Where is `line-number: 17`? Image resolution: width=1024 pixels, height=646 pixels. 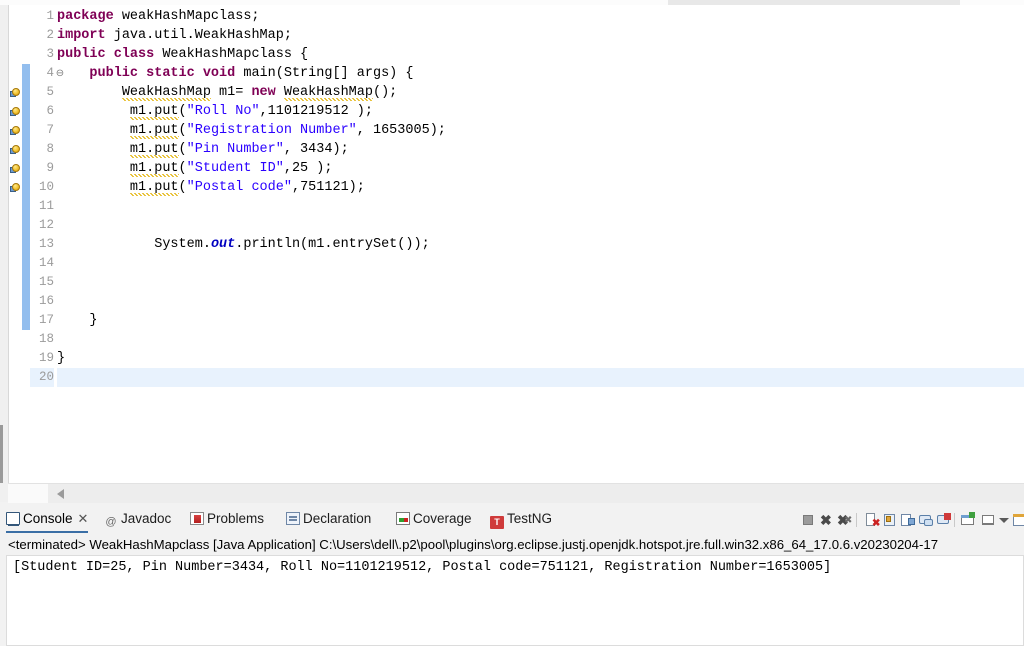
line-number: 17 is located at coordinates (46, 320).